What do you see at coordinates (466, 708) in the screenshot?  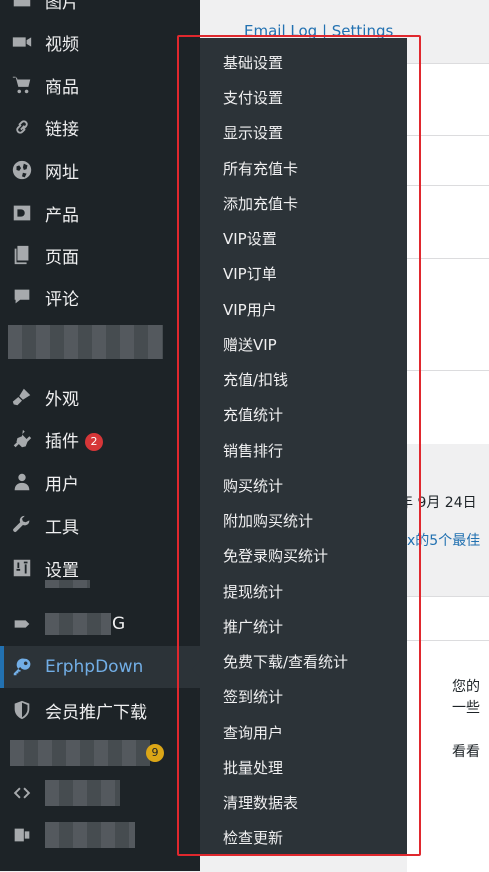 I see `notice-text-2: 一些` at bounding box center [466, 708].